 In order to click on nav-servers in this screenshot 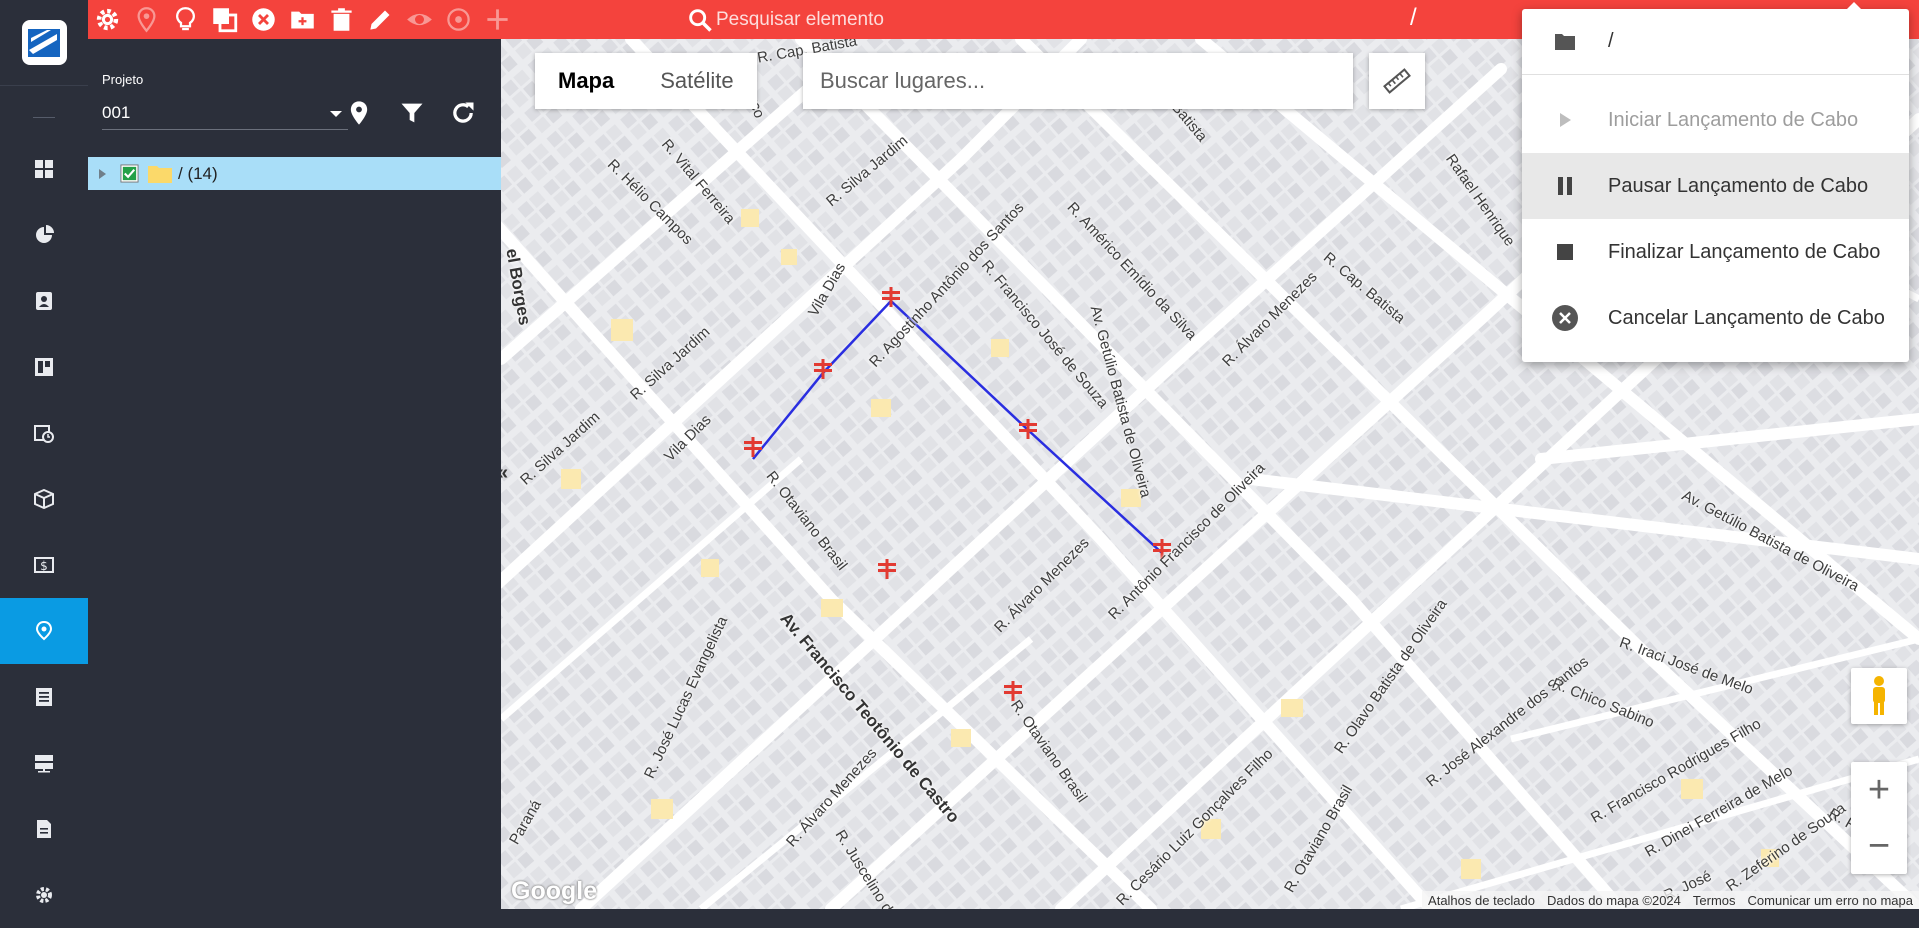, I will do `click(44, 763)`.